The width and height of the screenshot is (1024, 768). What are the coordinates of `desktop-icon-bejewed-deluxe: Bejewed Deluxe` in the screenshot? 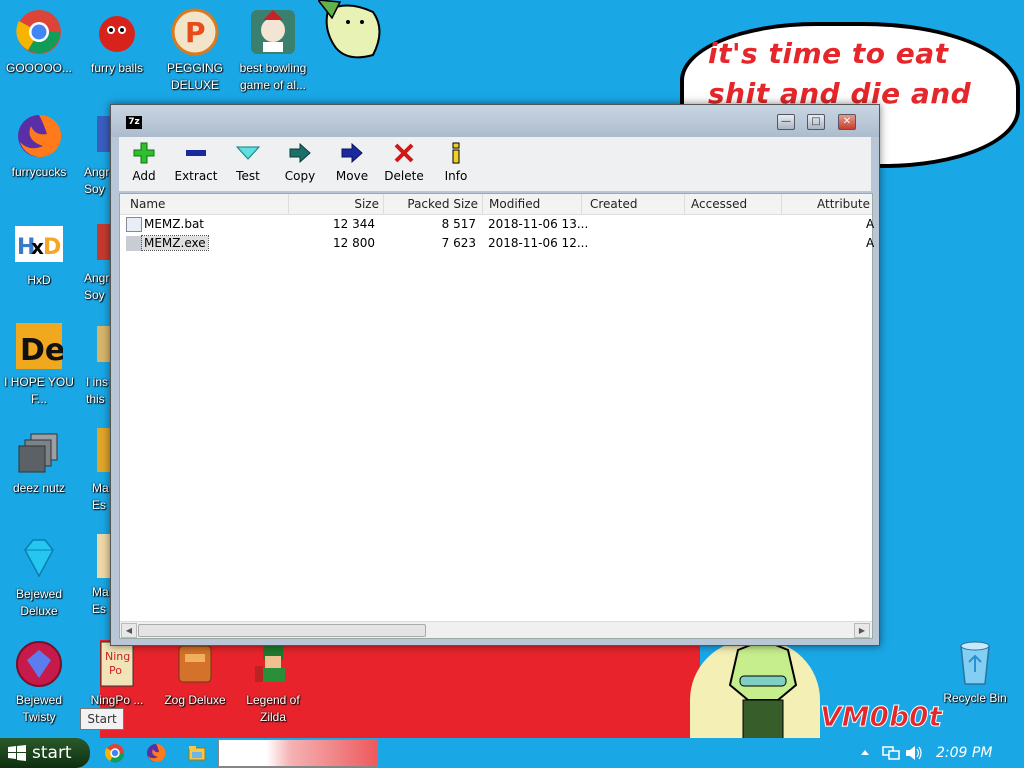 It's located at (39, 577).